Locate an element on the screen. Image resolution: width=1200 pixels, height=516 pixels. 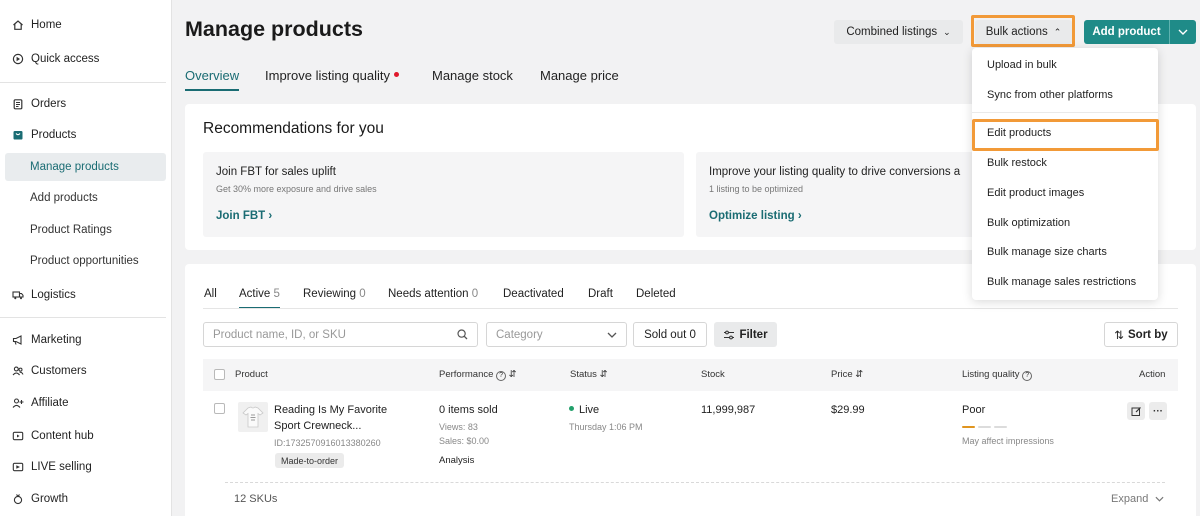
column-header-performance: Performance ? ⇵ is located at coordinates (478, 375).